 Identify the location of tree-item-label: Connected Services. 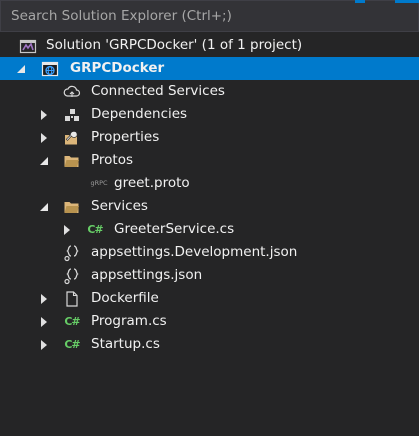
(158, 91).